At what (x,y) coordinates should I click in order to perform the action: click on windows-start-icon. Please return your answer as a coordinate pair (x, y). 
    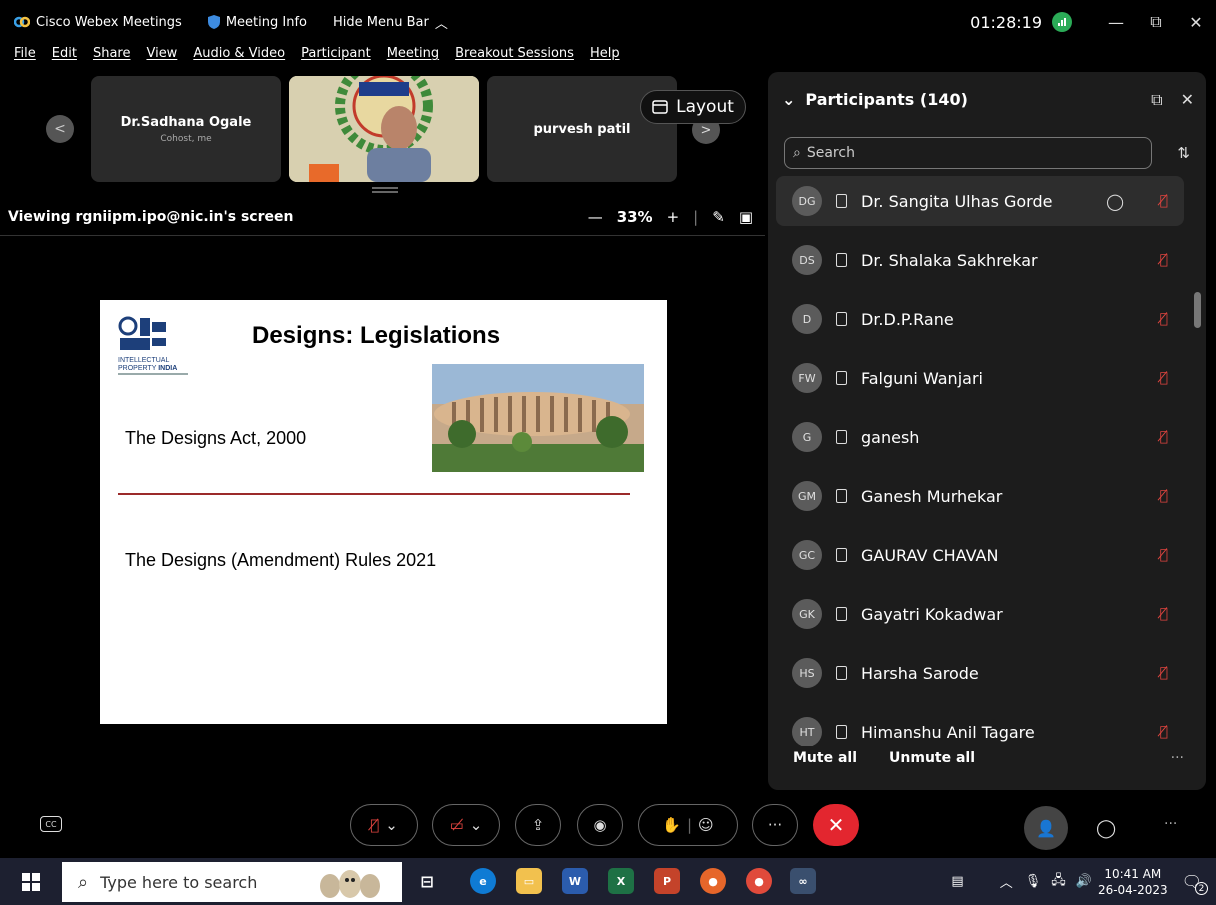
    Looking at the image, I should click on (31, 882).